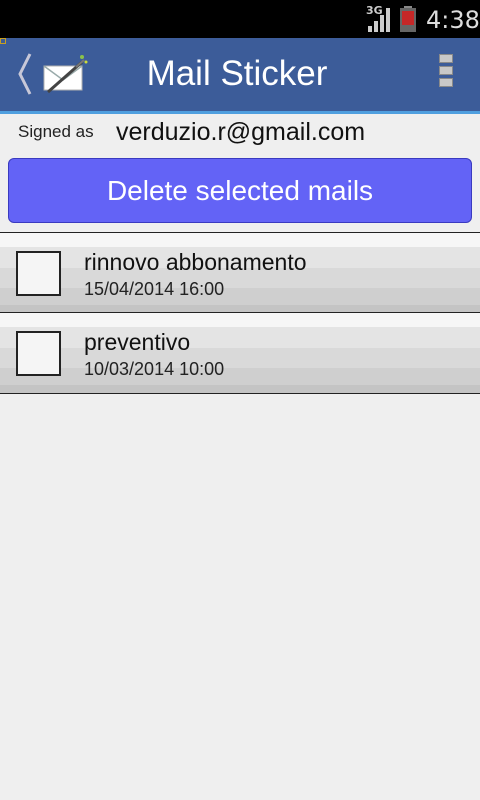  I want to click on app-title: Mail Sticker, so click(237, 73).